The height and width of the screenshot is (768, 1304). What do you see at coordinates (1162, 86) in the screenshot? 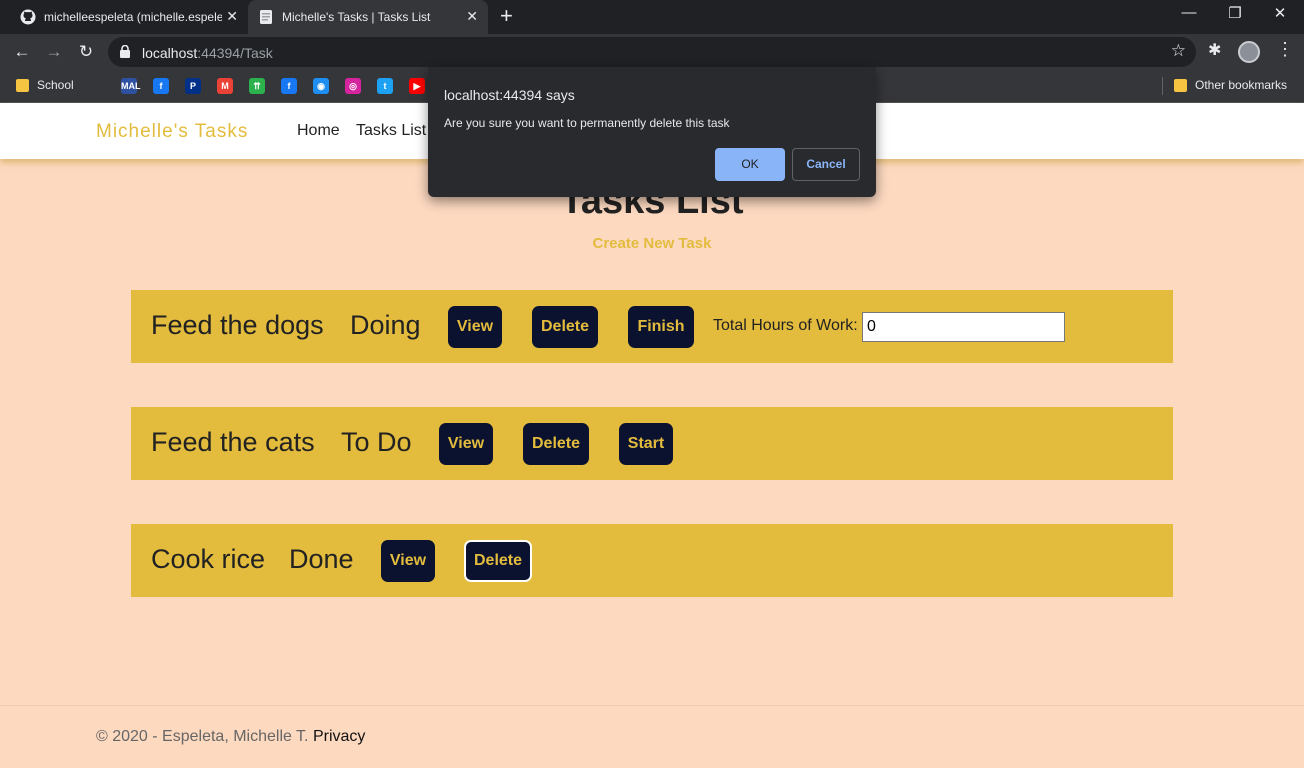
I see `bookmarks-separator` at bounding box center [1162, 86].